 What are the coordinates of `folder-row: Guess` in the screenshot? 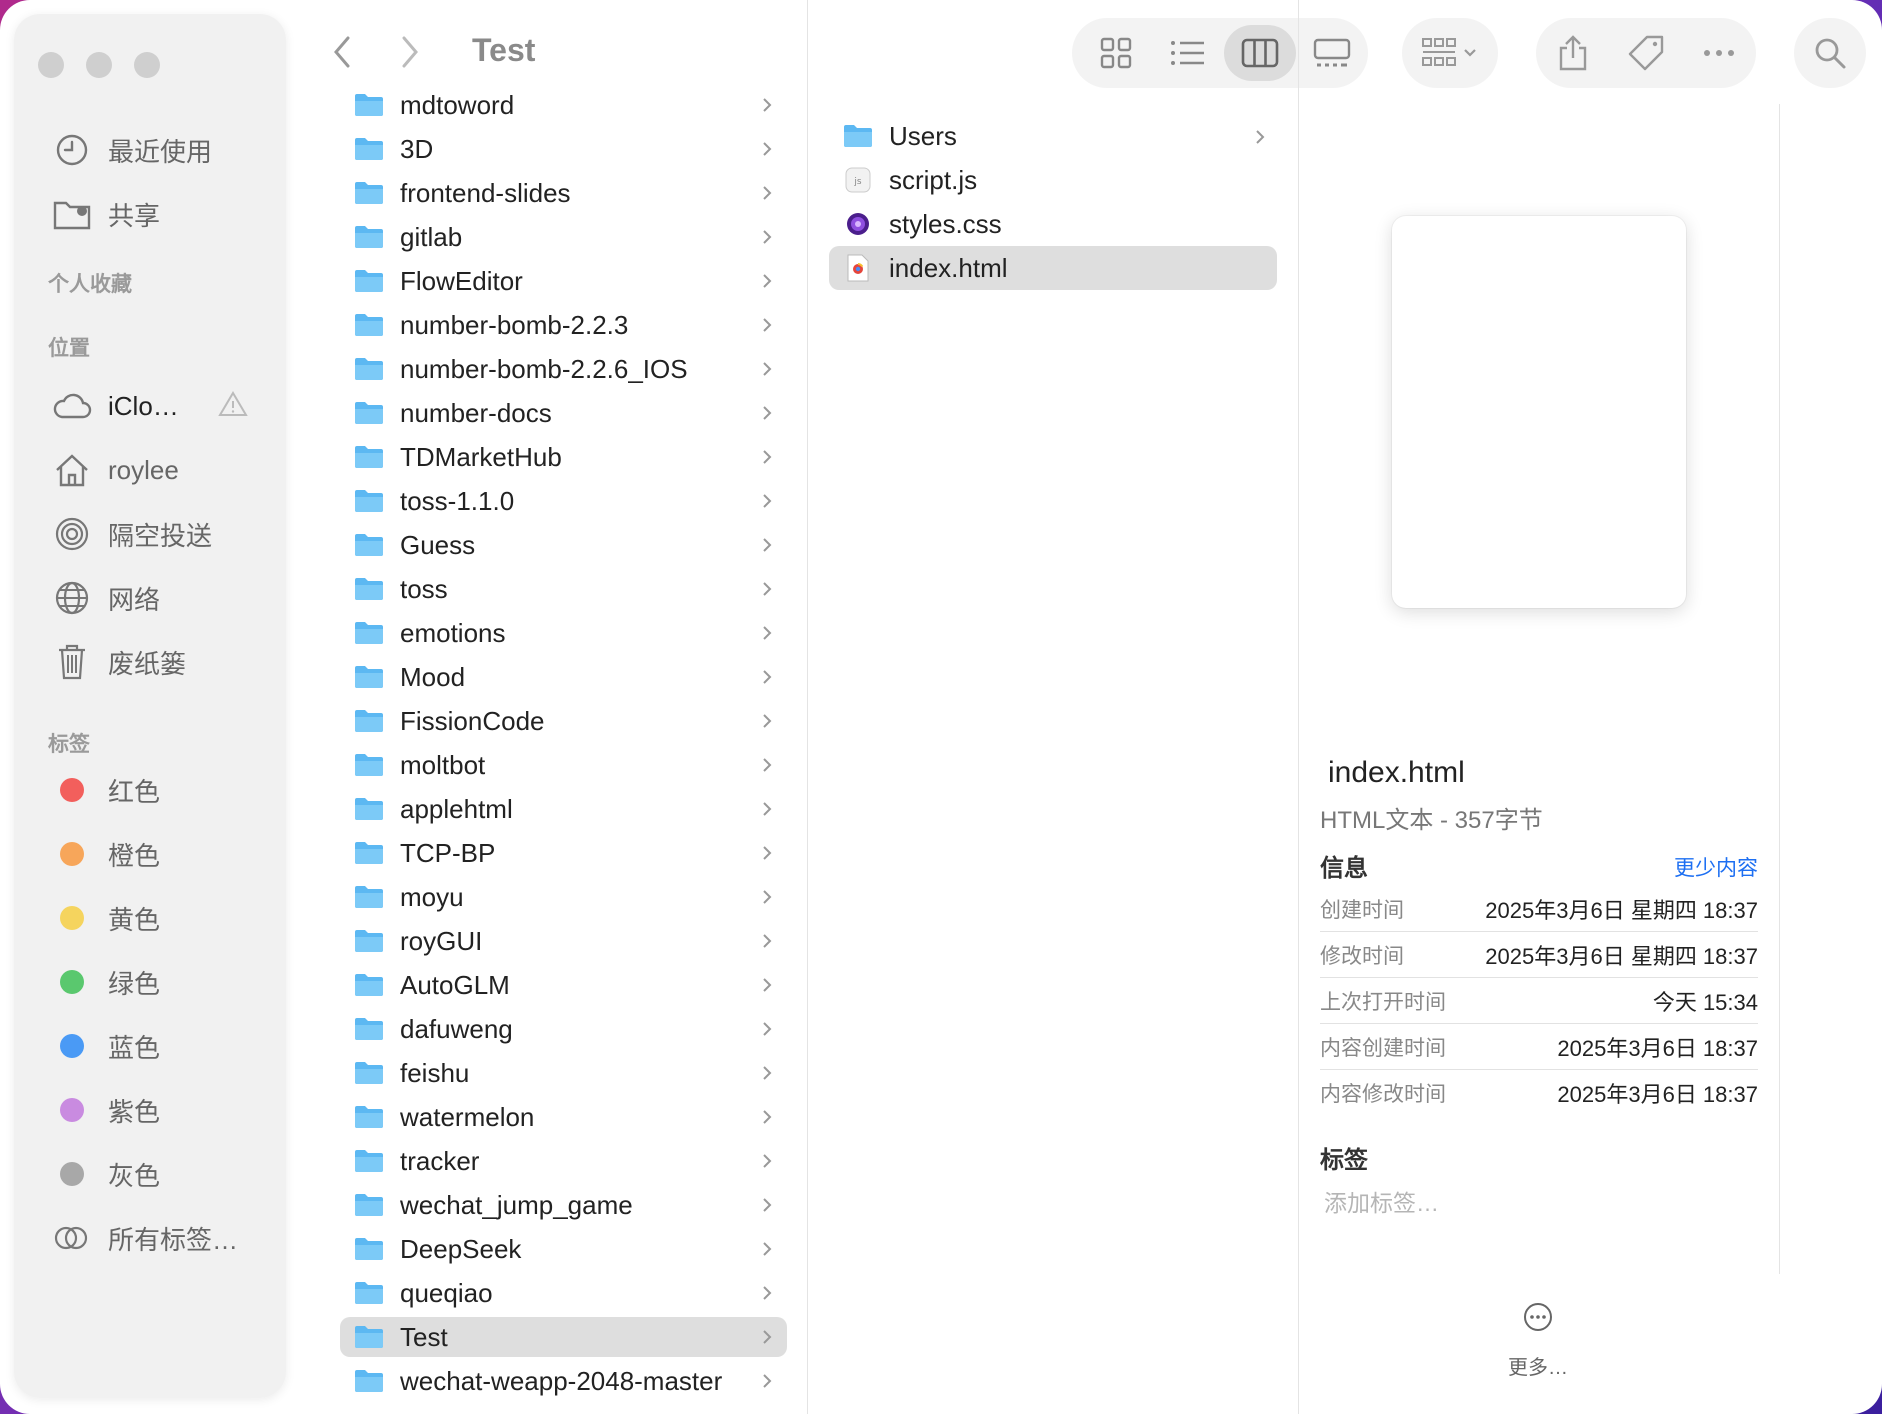 It's located at (563, 545).